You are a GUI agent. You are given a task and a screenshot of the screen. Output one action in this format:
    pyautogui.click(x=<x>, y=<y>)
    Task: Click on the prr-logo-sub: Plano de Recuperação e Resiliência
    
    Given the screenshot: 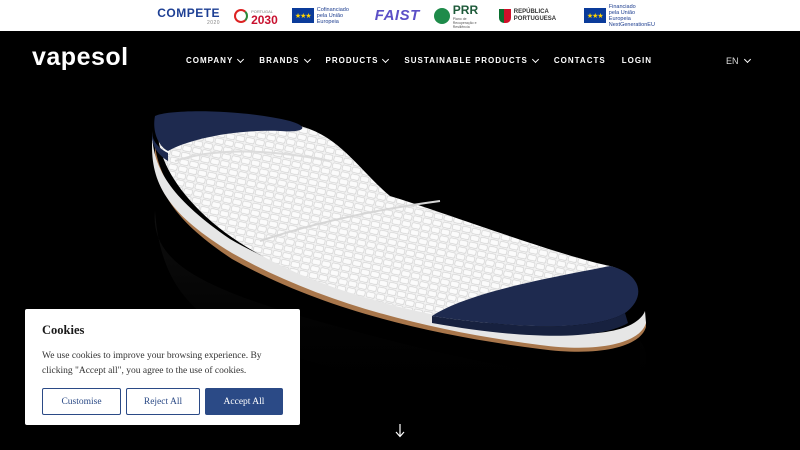 What is the action you would take?
    pyautogui.click(x=464, y=22)
    